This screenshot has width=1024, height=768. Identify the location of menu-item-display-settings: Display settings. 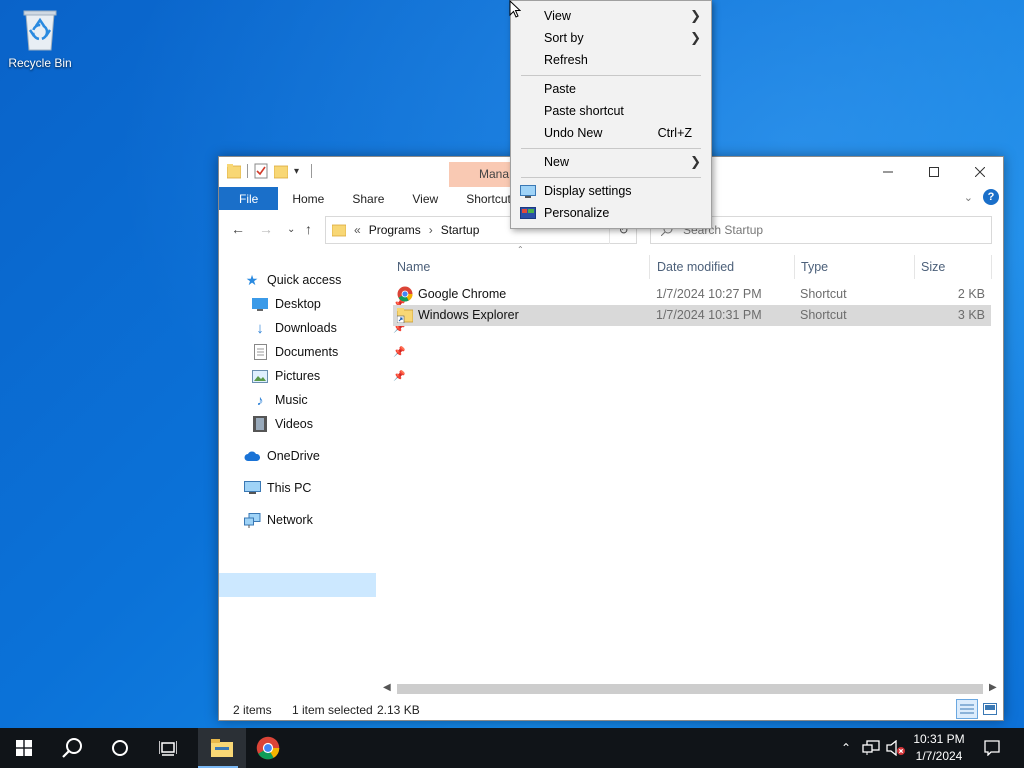
(611, 191).